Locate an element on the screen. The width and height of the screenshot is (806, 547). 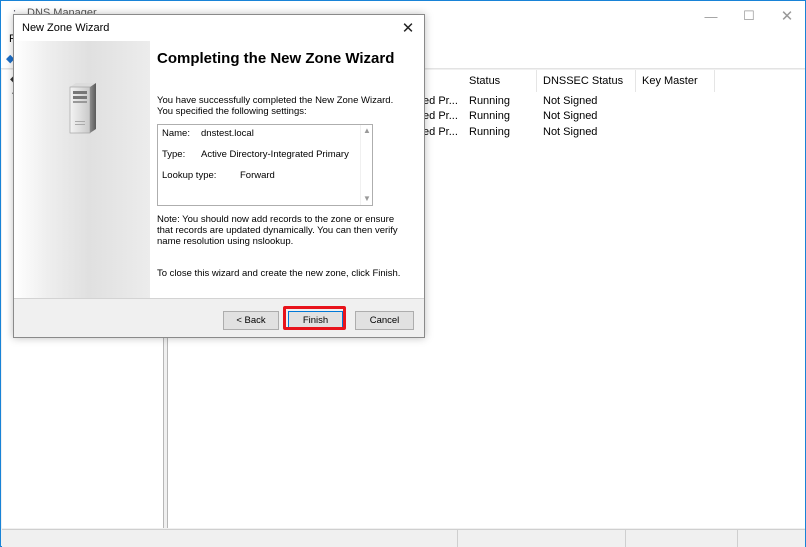
window-close-button: ✕ is located at coordinates (786, 16).